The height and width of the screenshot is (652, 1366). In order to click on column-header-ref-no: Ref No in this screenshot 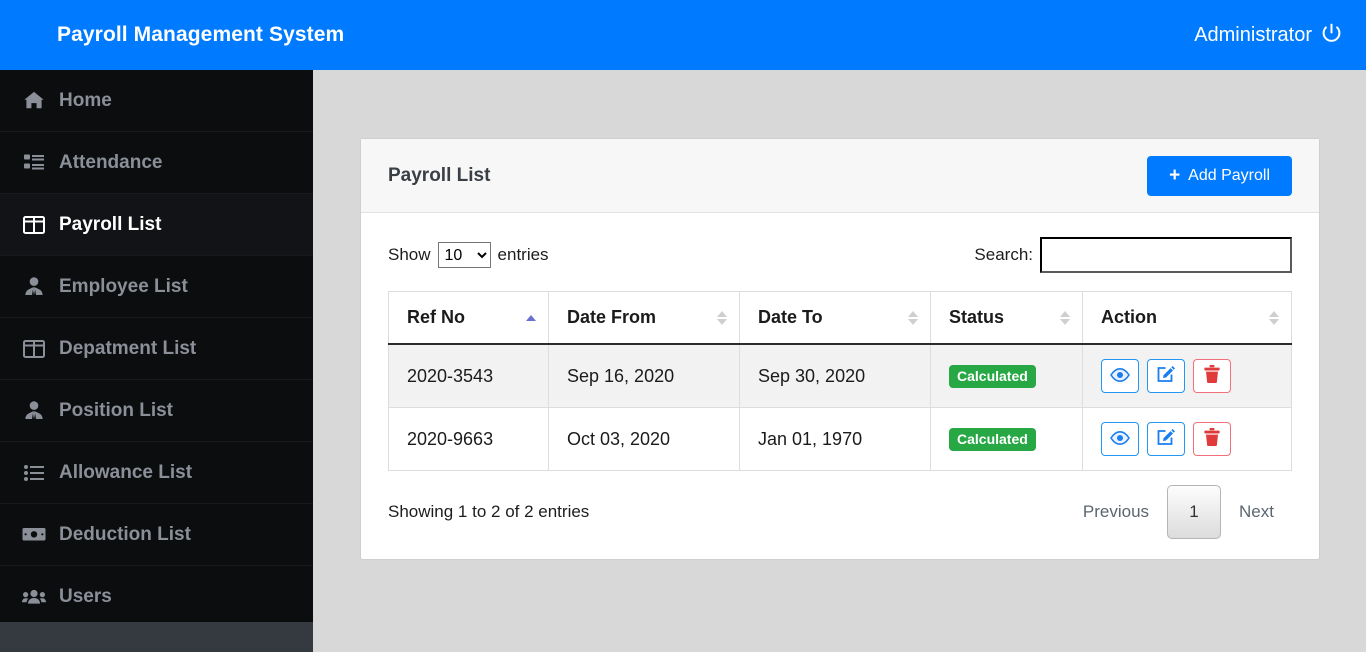, I will do `click(468, 318)`.